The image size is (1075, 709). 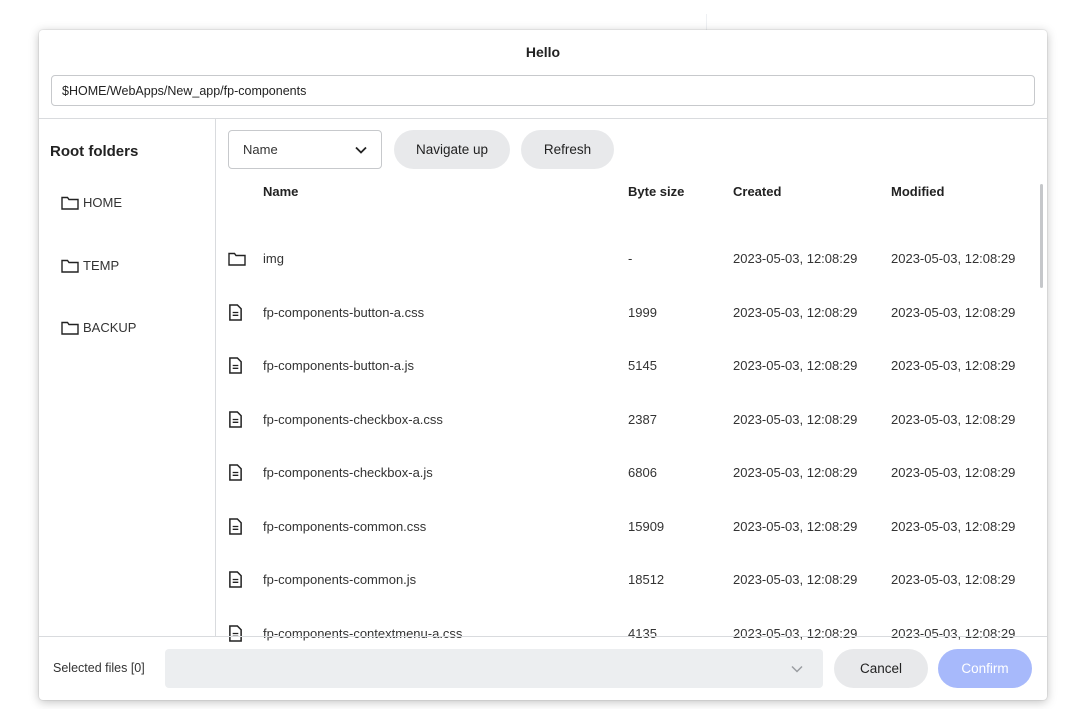 What do you see at coordinates (630, 258) in the screenshot?
I see `file-size: -` at bounding box center [630, 258].